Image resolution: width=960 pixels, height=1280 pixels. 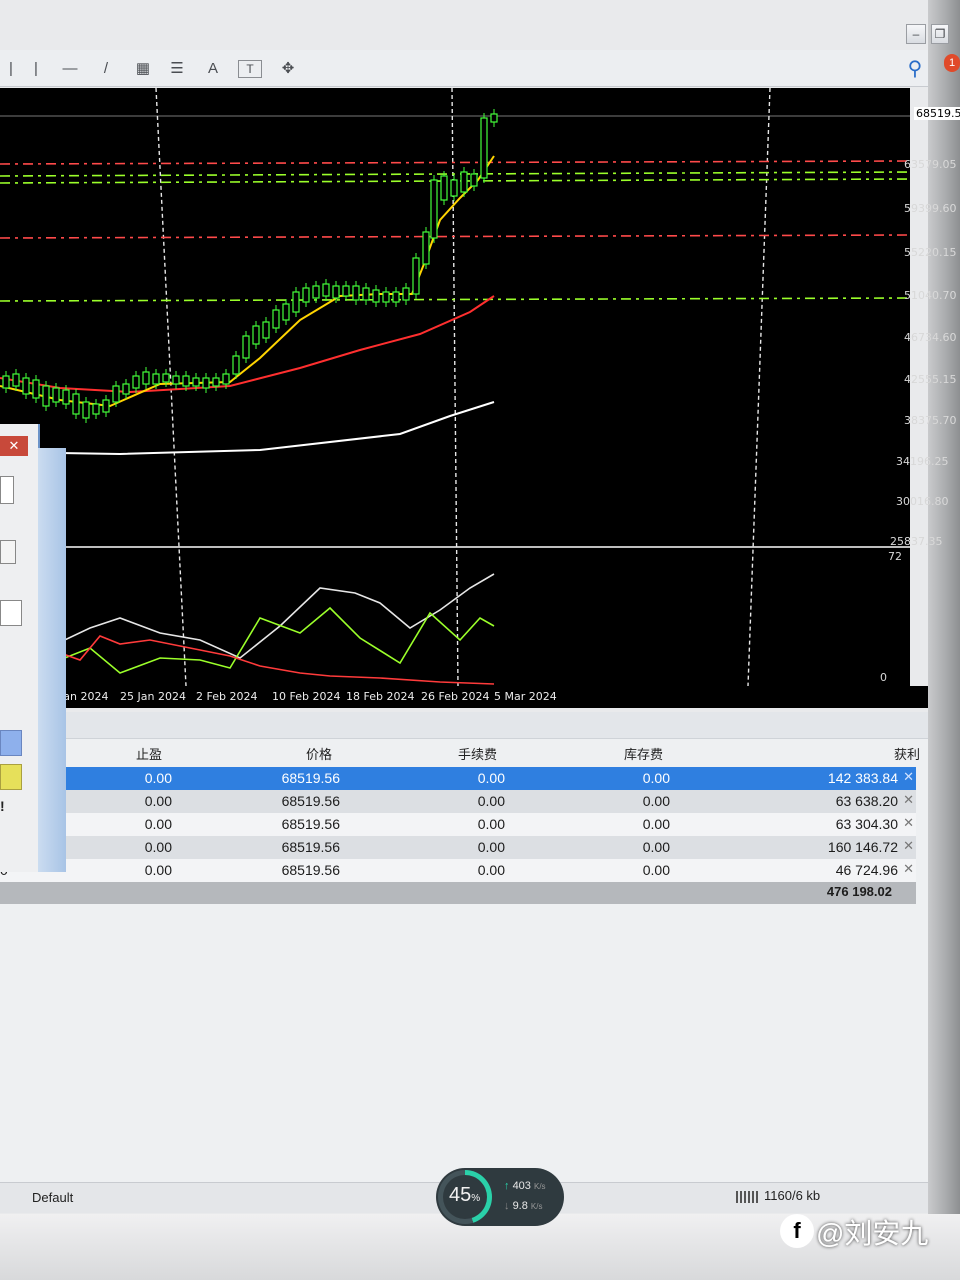 What do you see at coordinates (476, 1198) in the screenshot?
I see `cpu-percent-sign: %` at bounding box center [476, 1198].